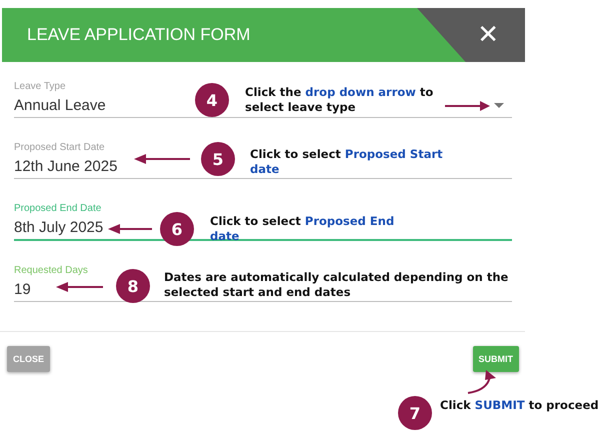 The width and height of the screenshot is (610, 441). Describe the element at coordinates (212, 100) in the screenshot. I see `step-badge: 4` at that location.